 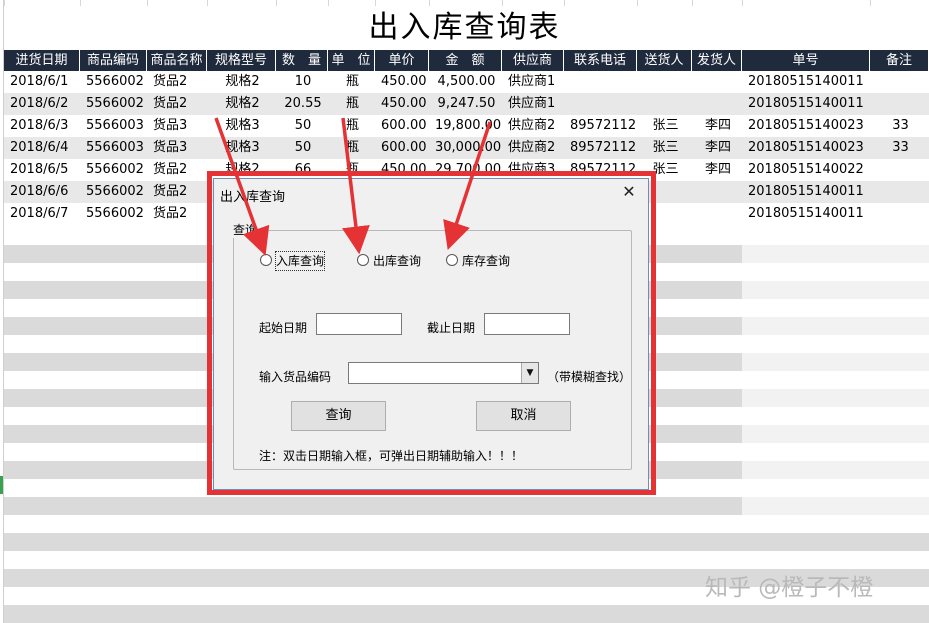 I want to click on column-header: 发货人, so click(x=717, y=60).